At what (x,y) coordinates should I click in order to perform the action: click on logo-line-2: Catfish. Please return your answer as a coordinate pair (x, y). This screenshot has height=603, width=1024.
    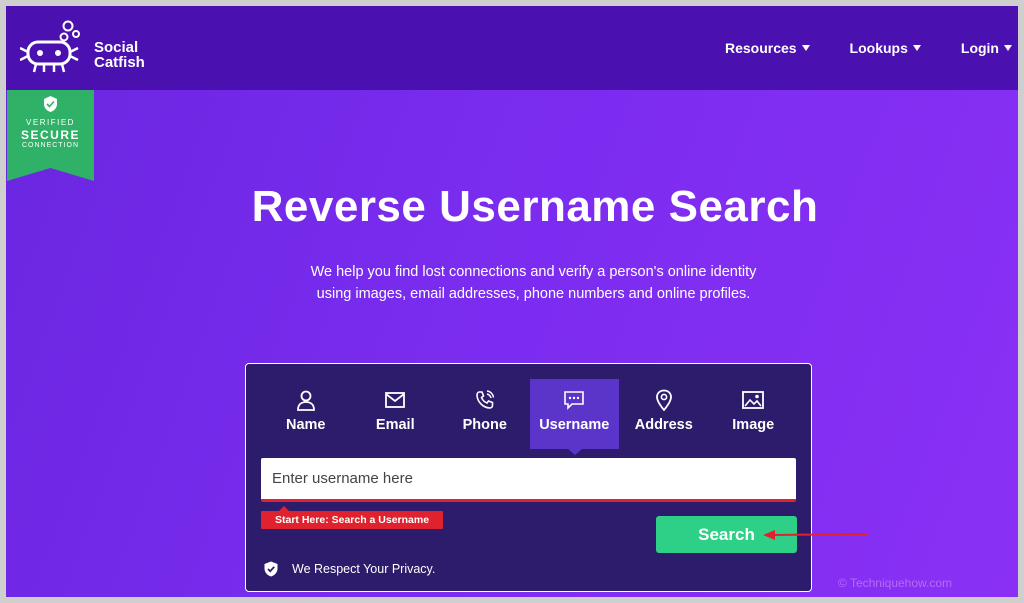
    Looking at the image, I should click on (119, 62).